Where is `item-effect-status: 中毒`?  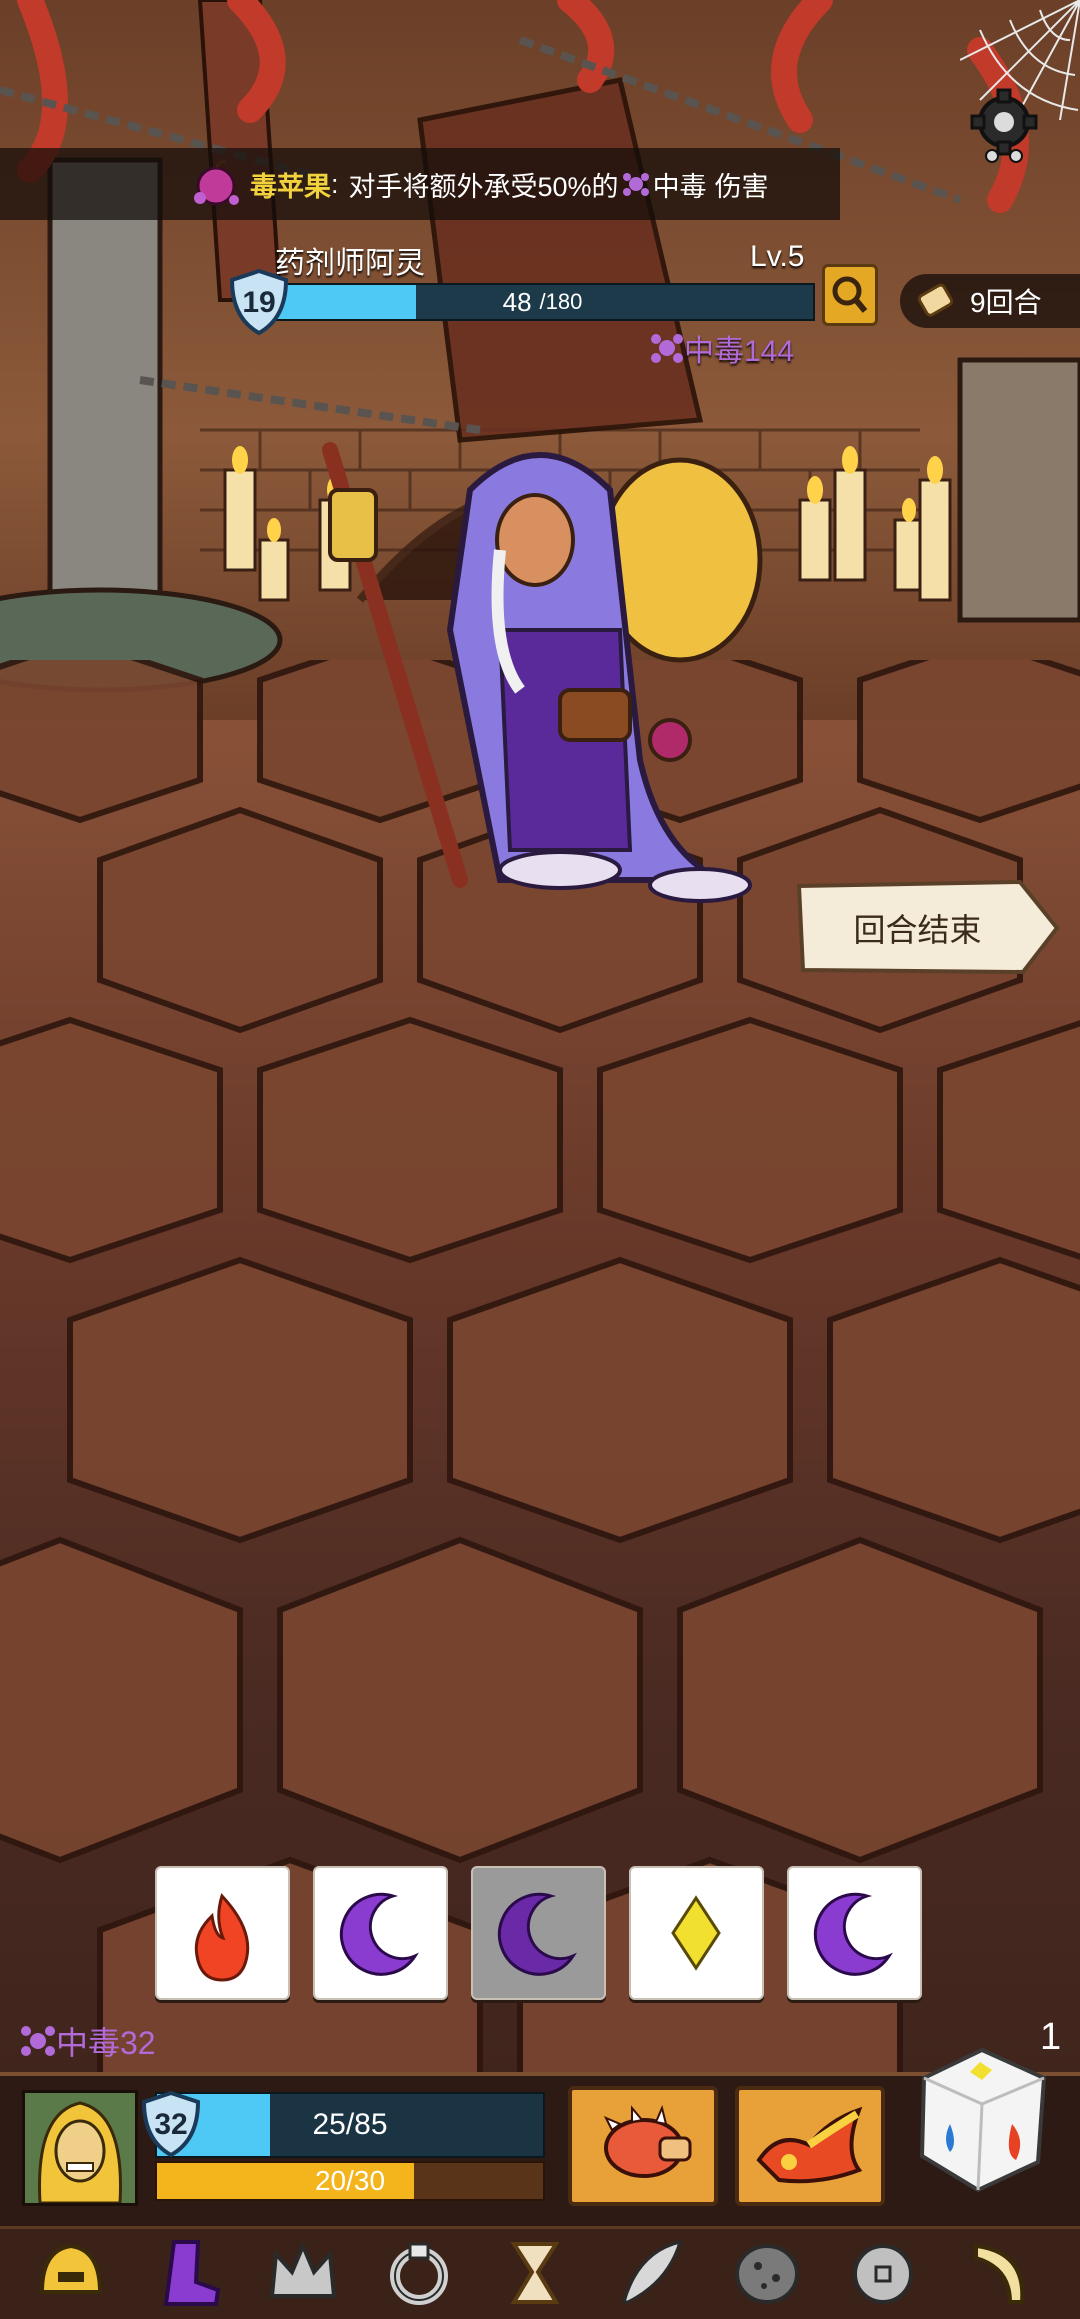 item-effect-status: 中毒 is located at coordinates (679, 186).